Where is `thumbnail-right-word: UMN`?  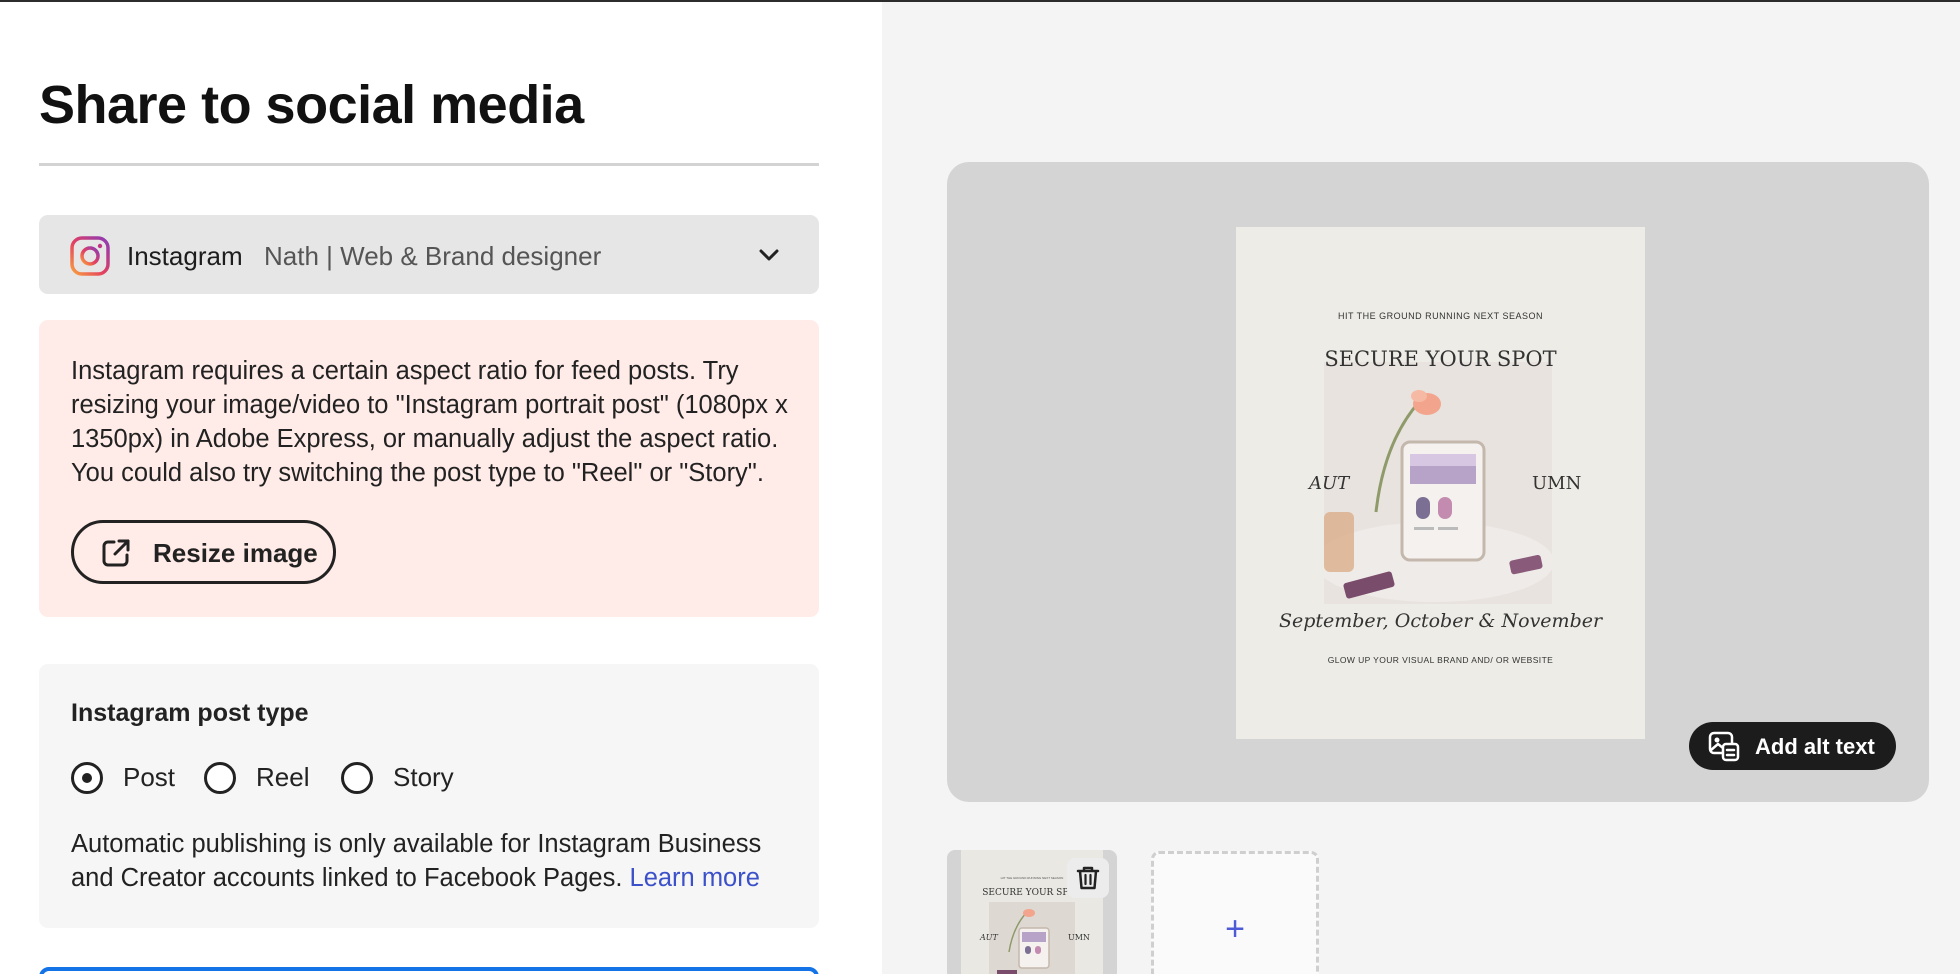 thumbnail-right-word: UMN is located at coordinates (1079, 937).